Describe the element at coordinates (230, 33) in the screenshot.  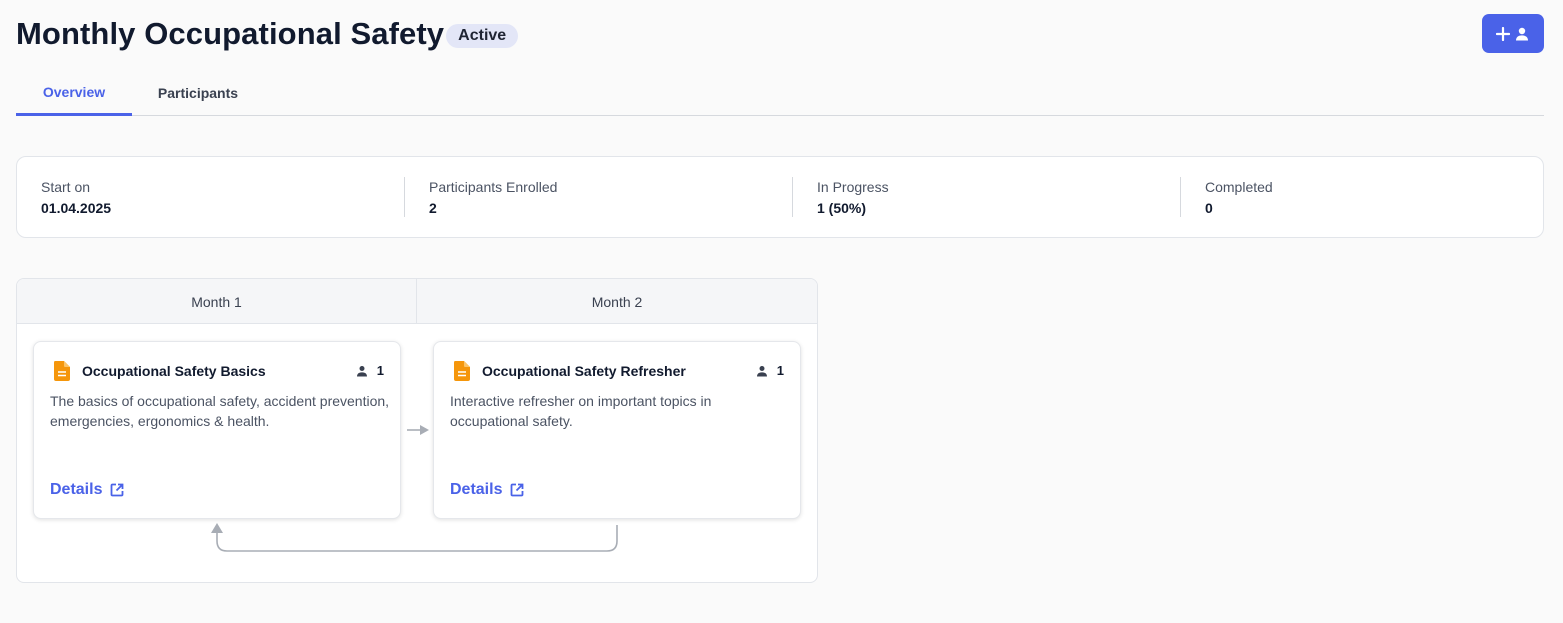
I see `page-title: Monthly Occupational Safety` at that location.